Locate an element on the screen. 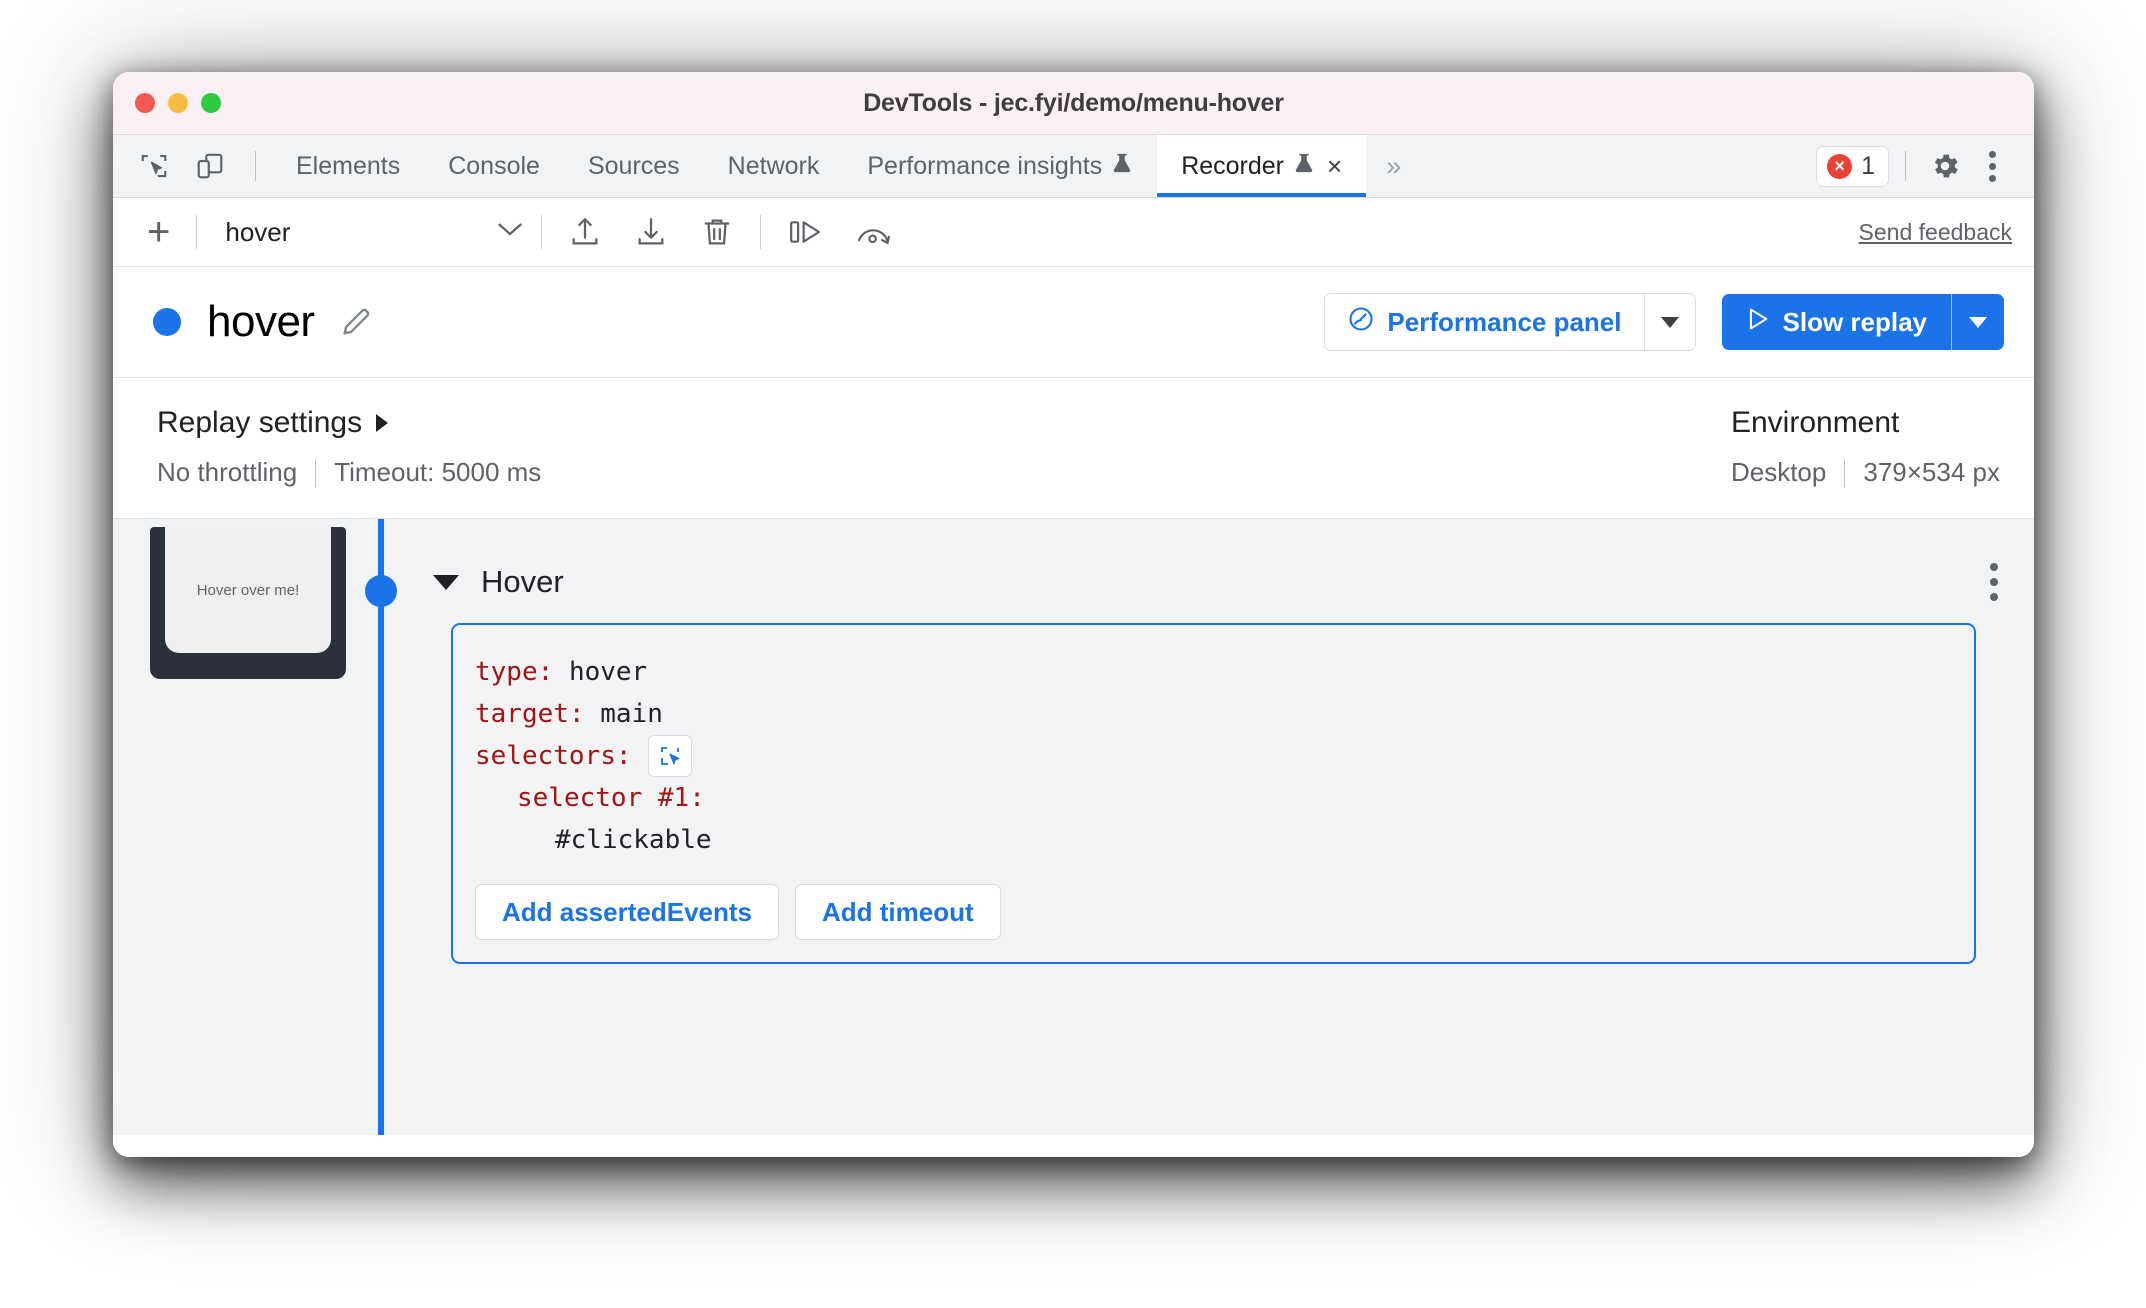  step-action-buttons: Add assertedEvents Add timeout is located at coordinates (1210, 911).